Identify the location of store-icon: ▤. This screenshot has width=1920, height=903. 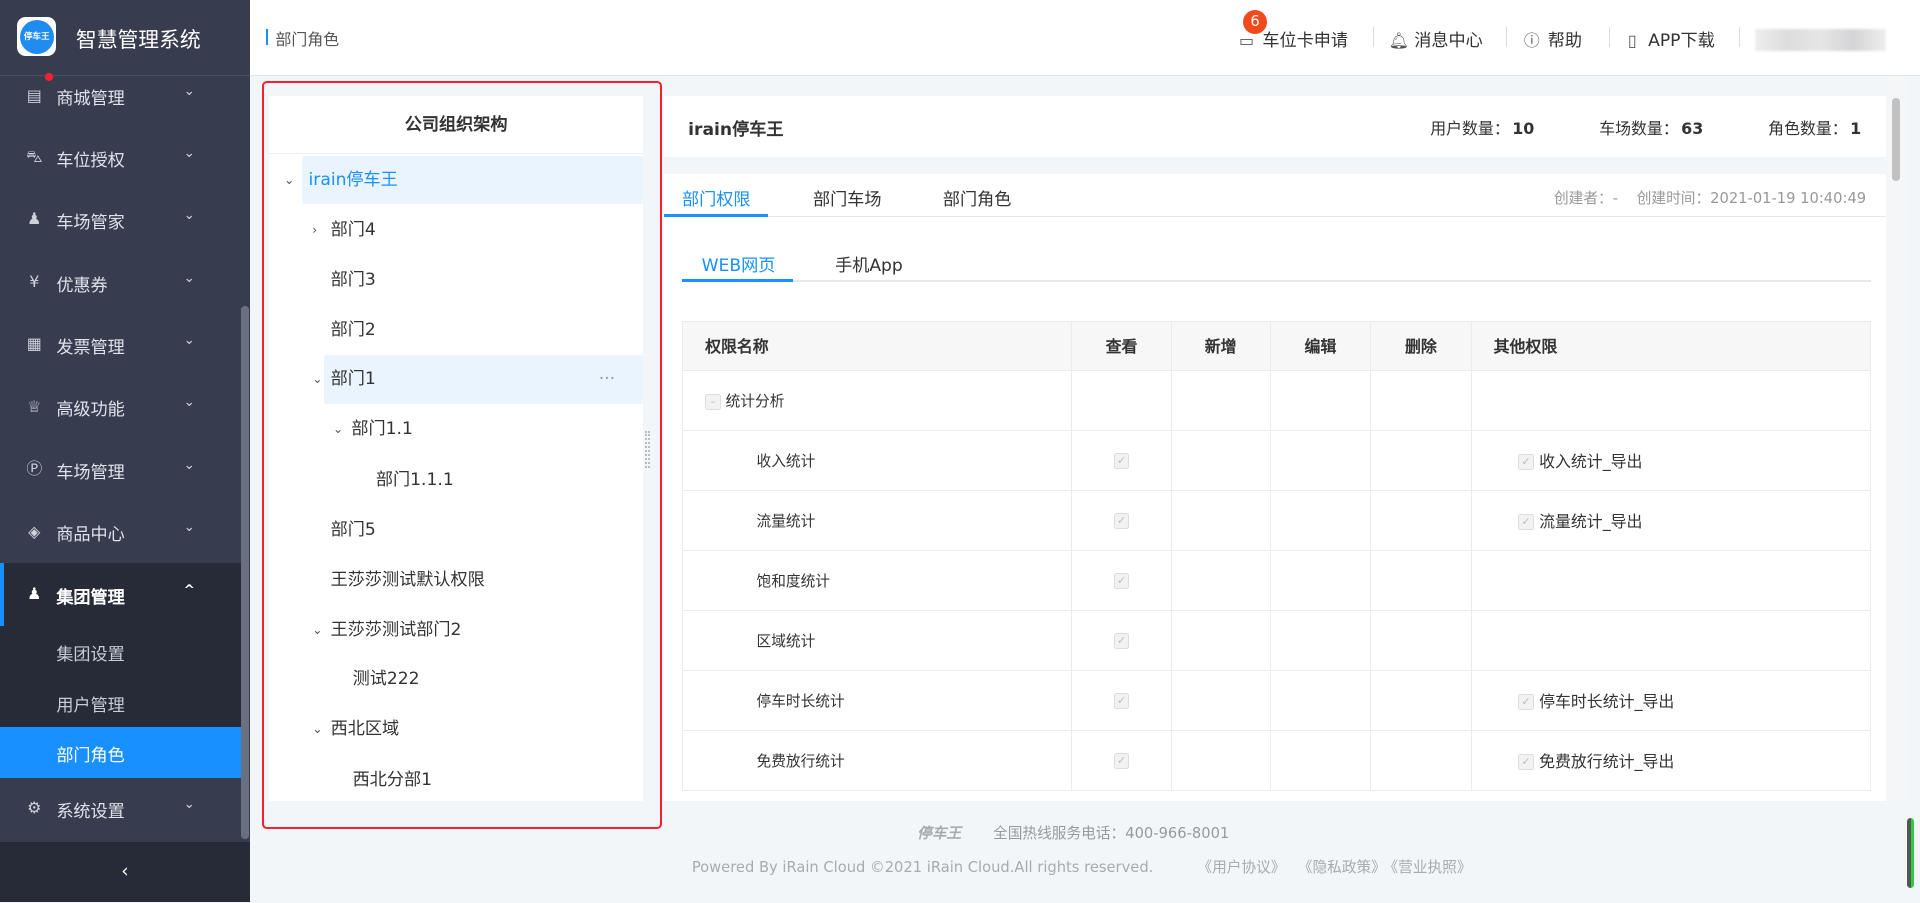
(34, 95).